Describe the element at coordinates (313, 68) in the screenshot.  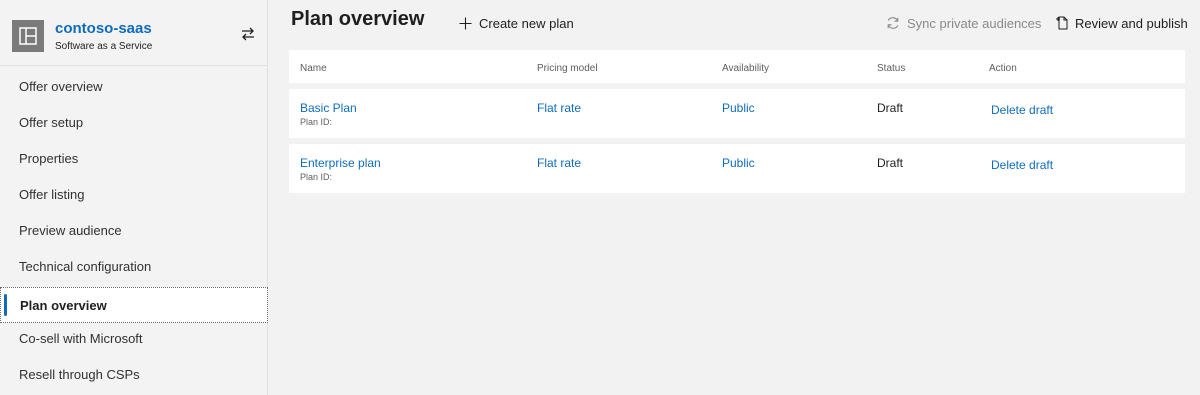
I see `column-header-name: Name` at that location.